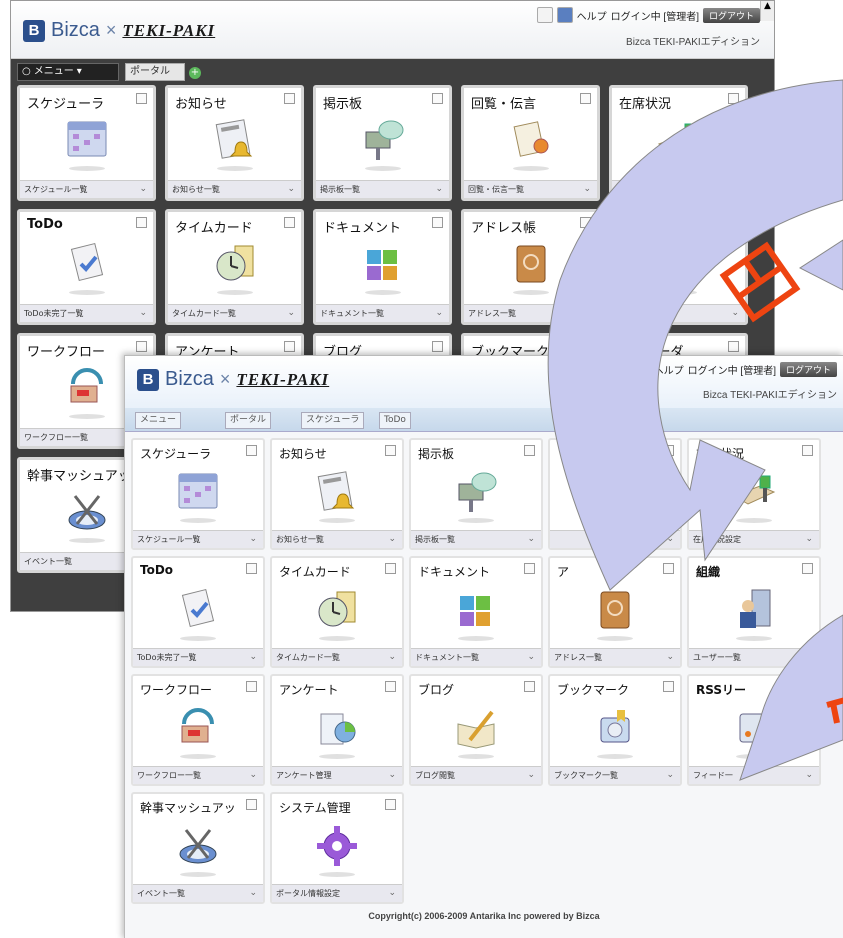  What do you see at coordinates (333, 420) in the screenshot?
I see `tab-scheduler: スケジューラ` at bounding box center [333, 420].